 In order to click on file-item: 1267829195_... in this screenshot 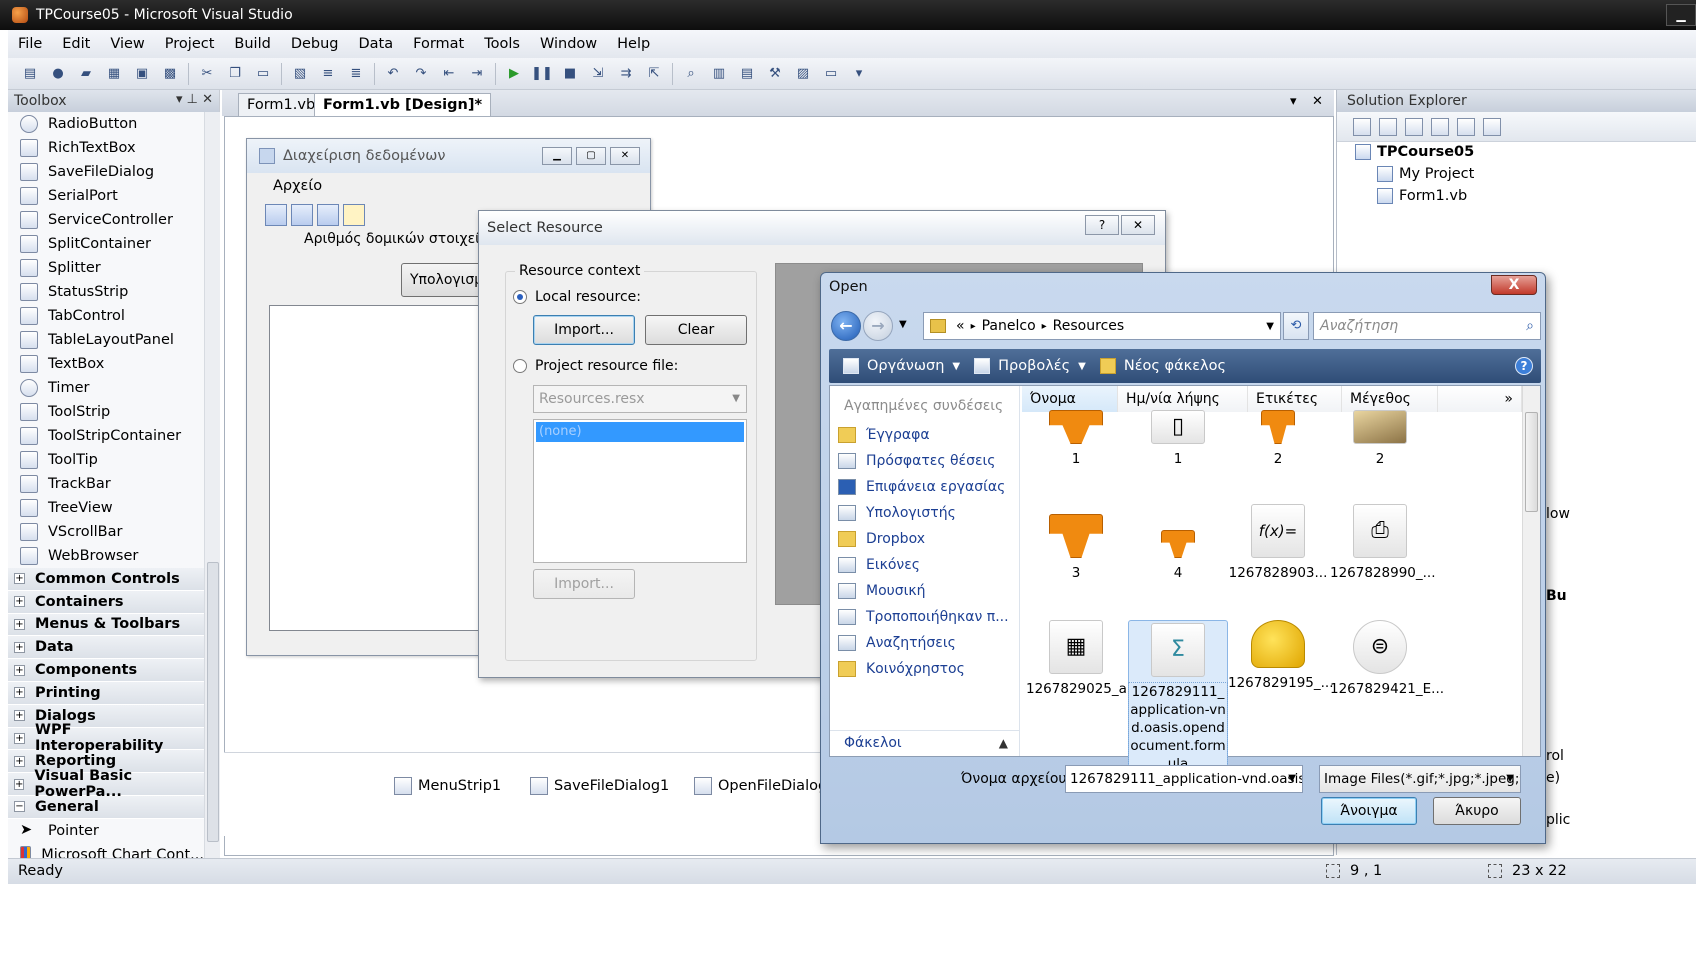, I will do `click(1281, 656)`.